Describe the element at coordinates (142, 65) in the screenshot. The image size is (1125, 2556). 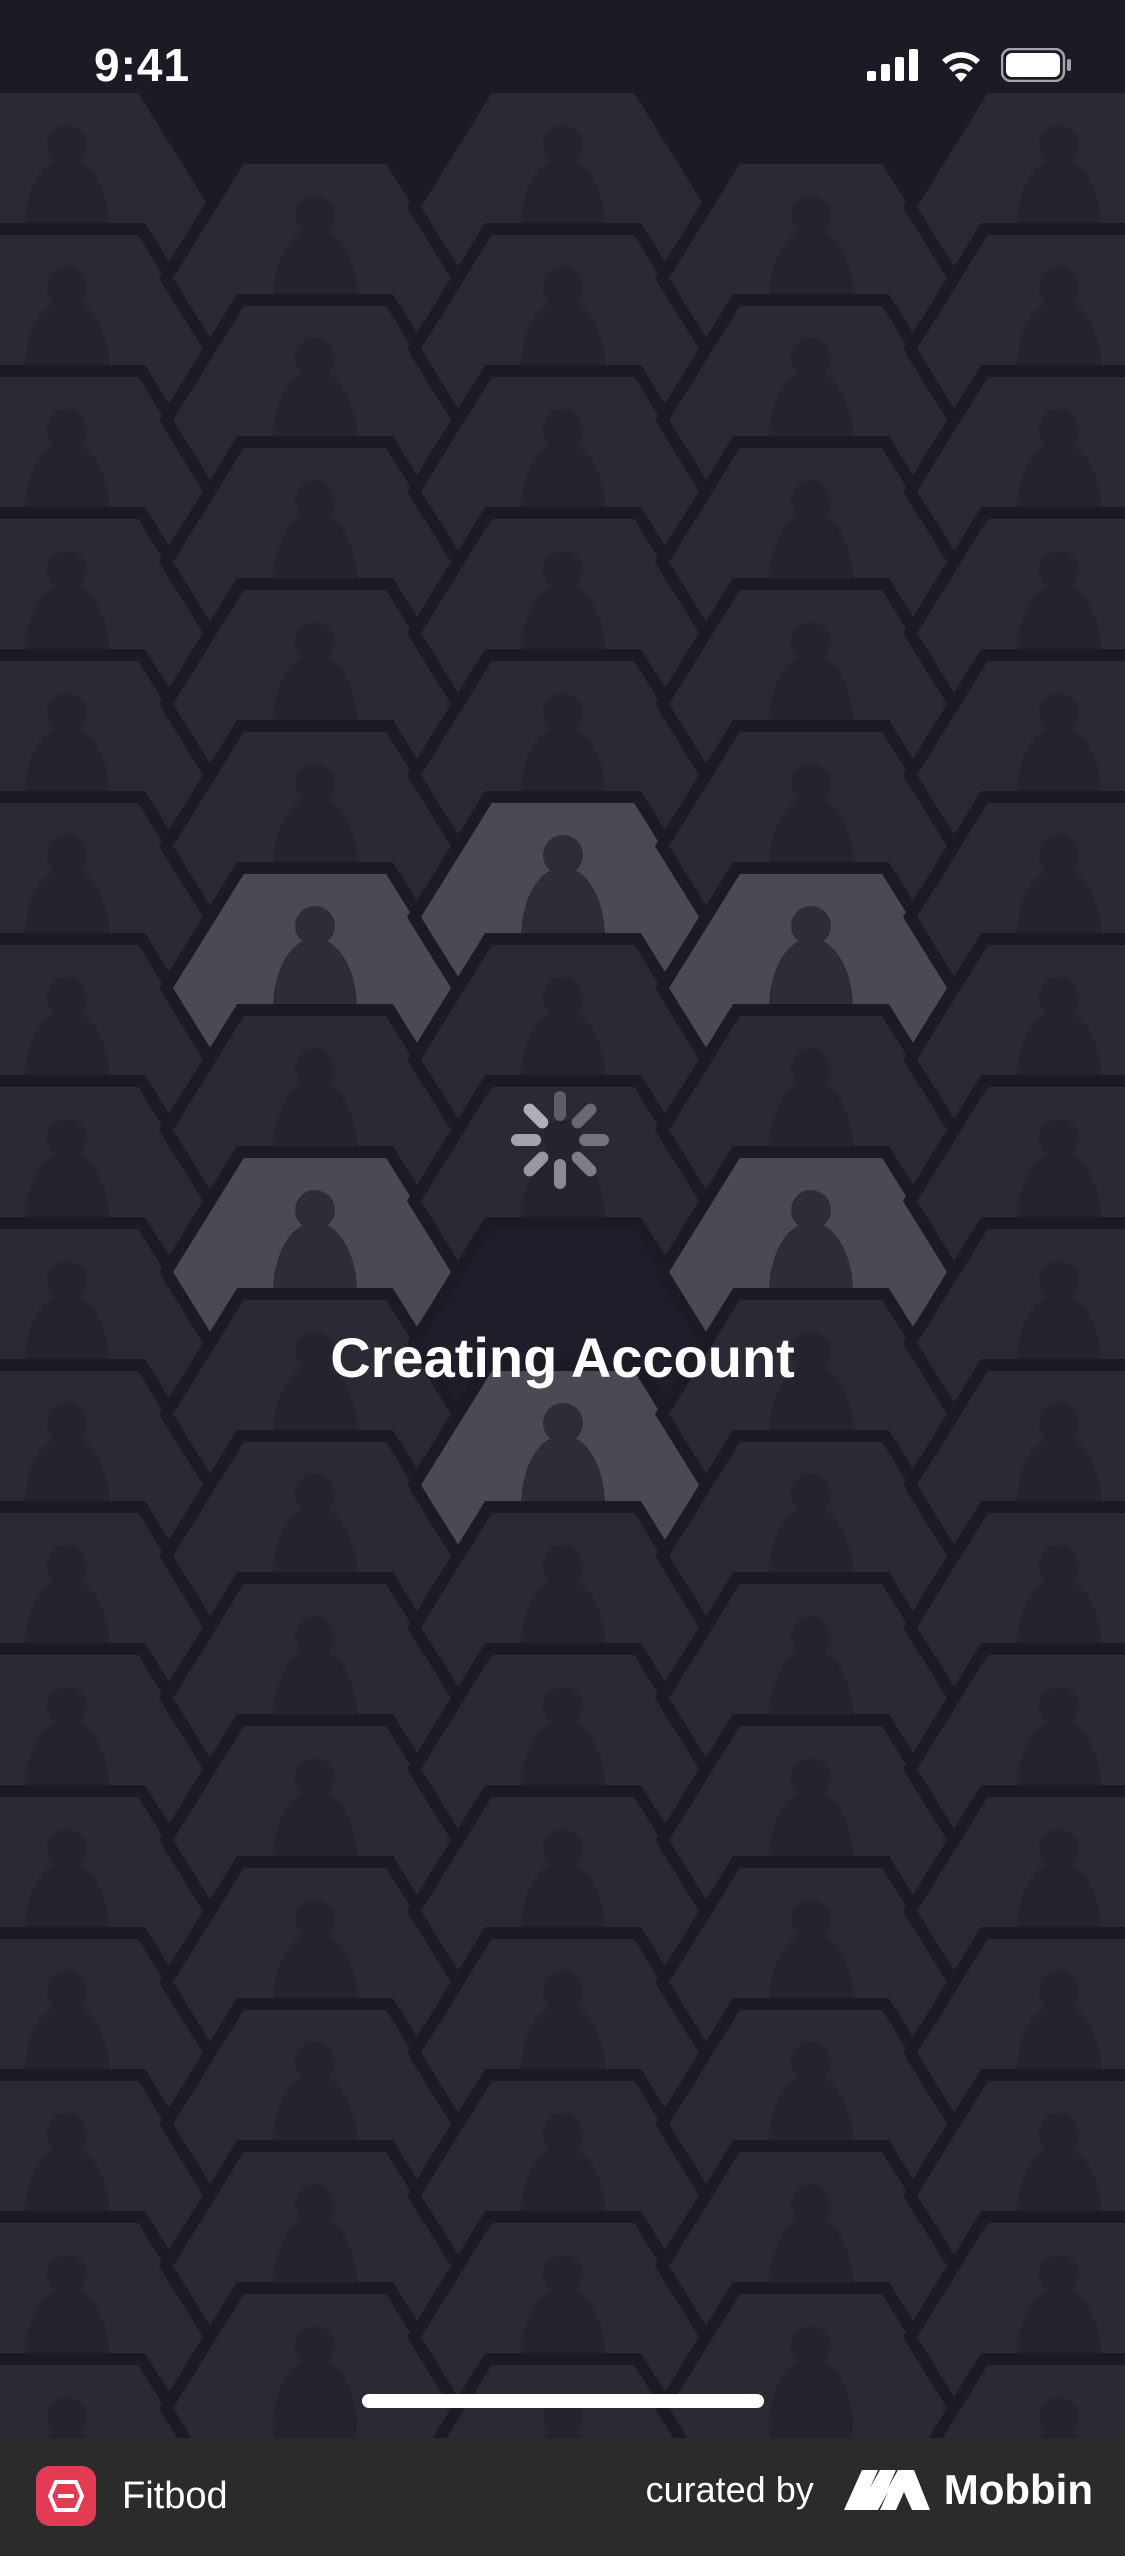
I see `status-time: 9:41` at that location.